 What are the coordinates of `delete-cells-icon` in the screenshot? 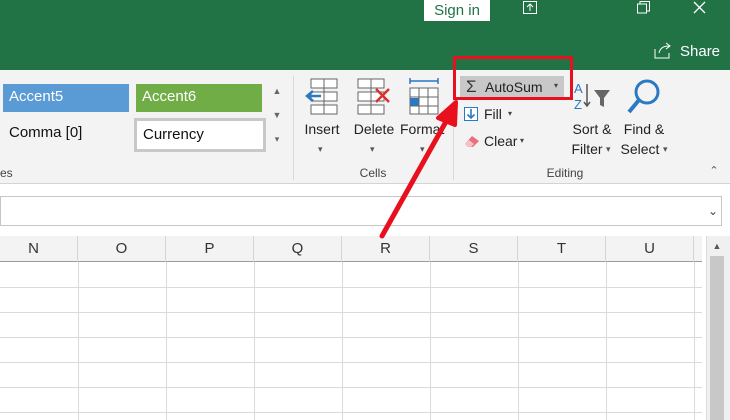 It's located at (373, 96).